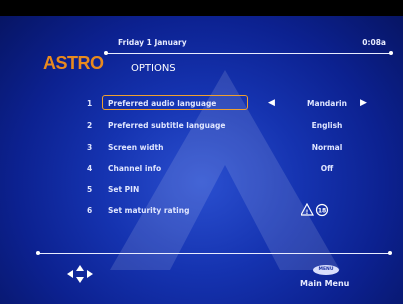 This screenshot has width=403, height=304. What do you see at coordinates (315, 210) in the screenshot?
I see `maturity-rating-icon: ! 18` at bounding box center [315, 210].